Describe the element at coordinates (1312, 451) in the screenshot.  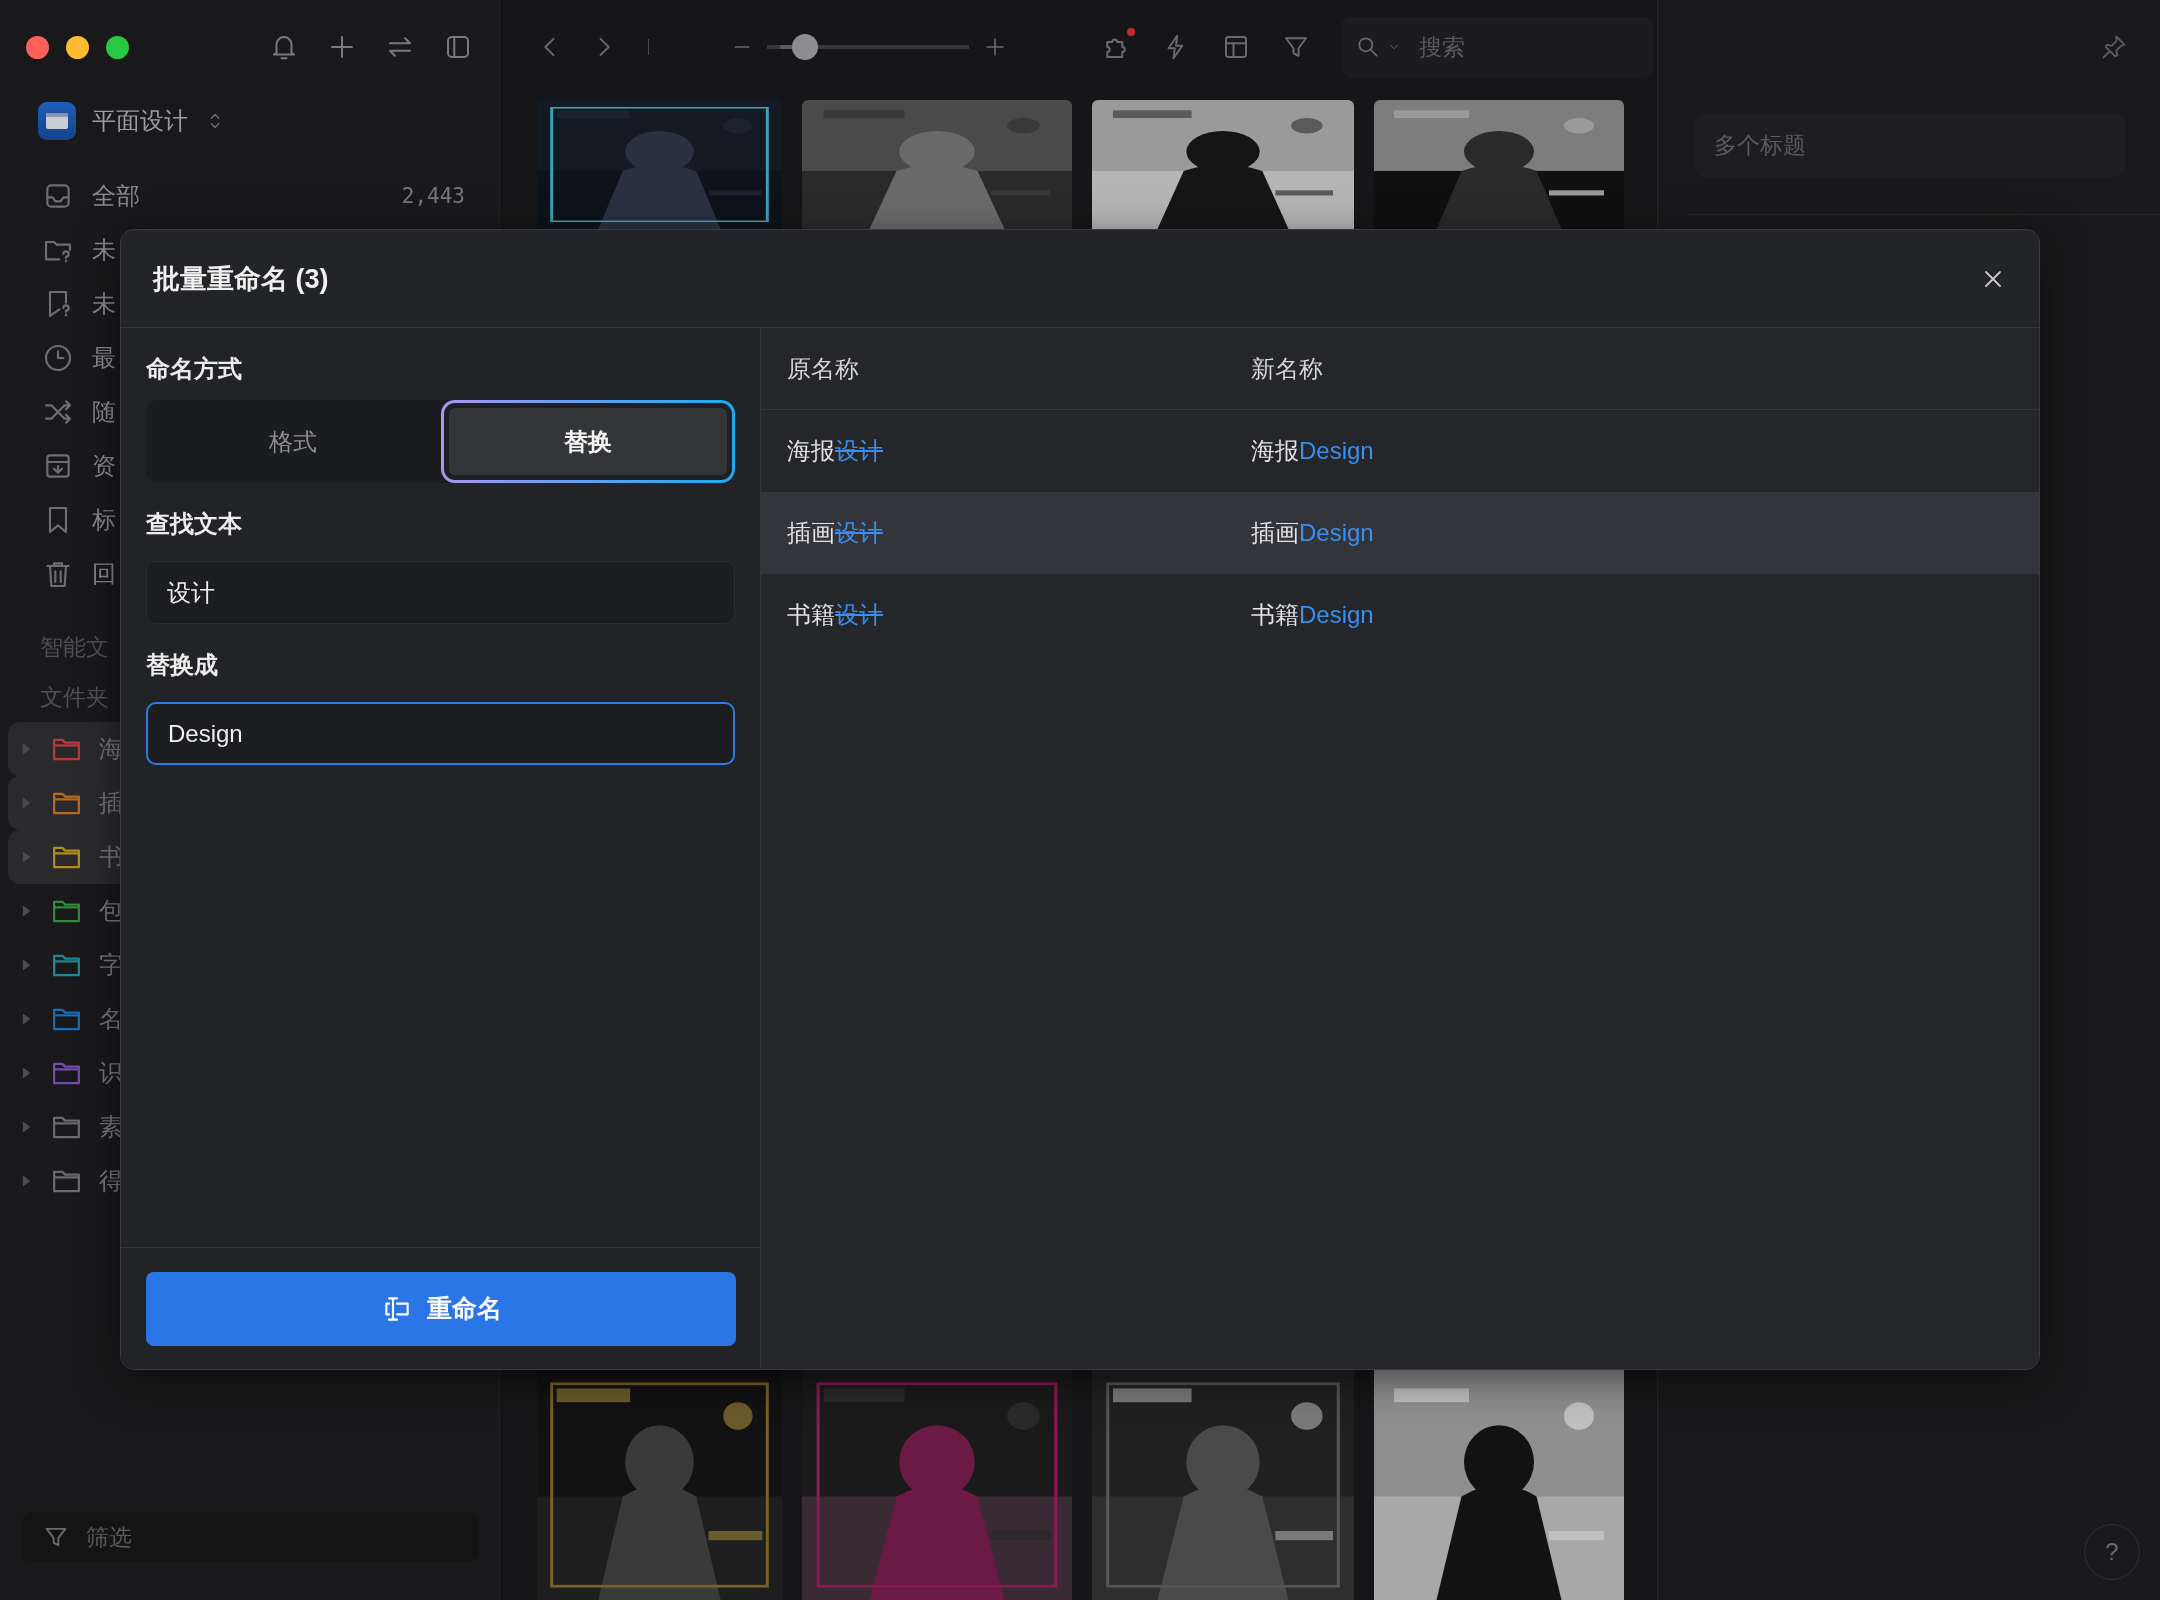
I see `table-cell-text: 海报Design` at that location.